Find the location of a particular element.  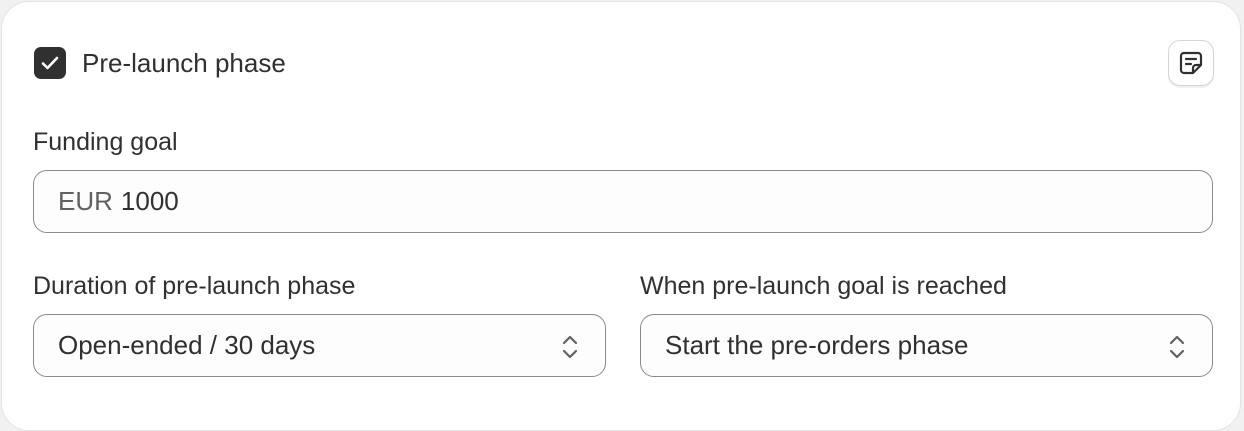

duration-select: Open-ended / 30 days is located at coordinates (319, 345).